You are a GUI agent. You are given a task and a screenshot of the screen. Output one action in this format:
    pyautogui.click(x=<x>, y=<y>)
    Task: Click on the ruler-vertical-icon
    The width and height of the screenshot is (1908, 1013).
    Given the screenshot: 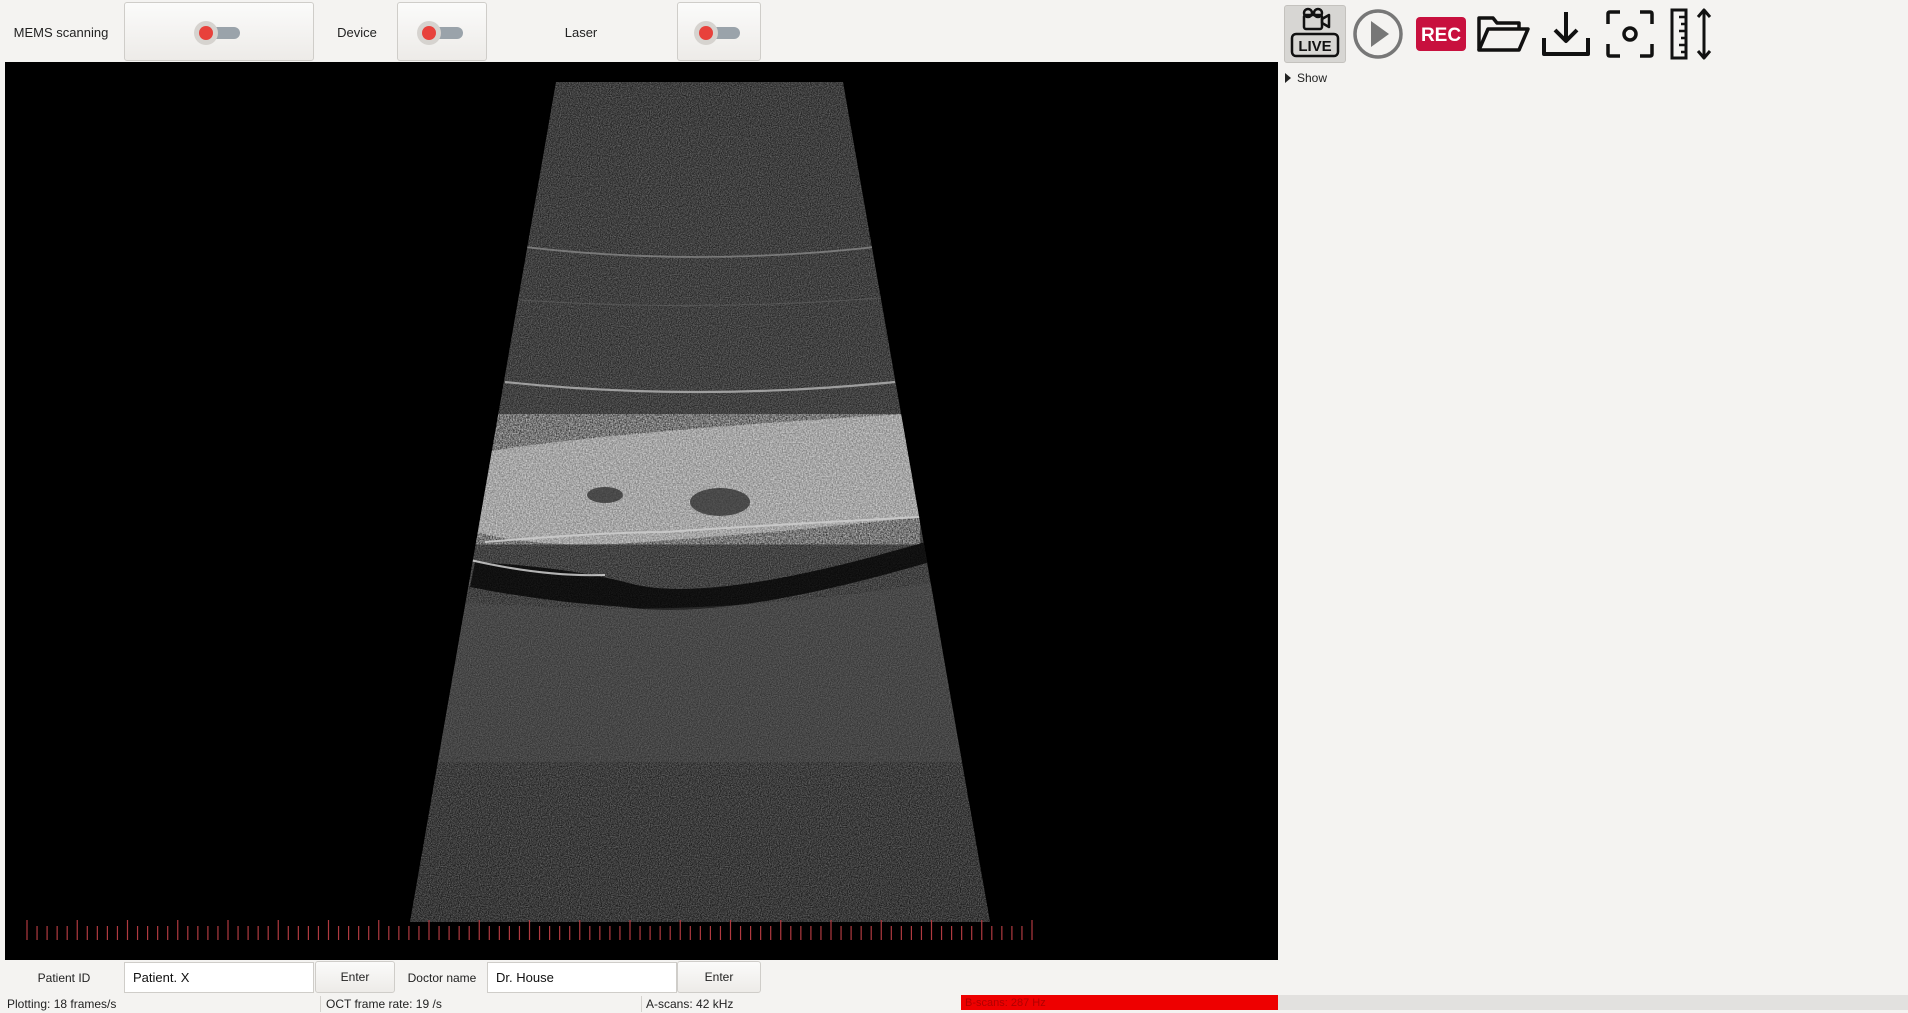 What is the action you would take?
    pyautogui.click(x=1691, y=34)
    